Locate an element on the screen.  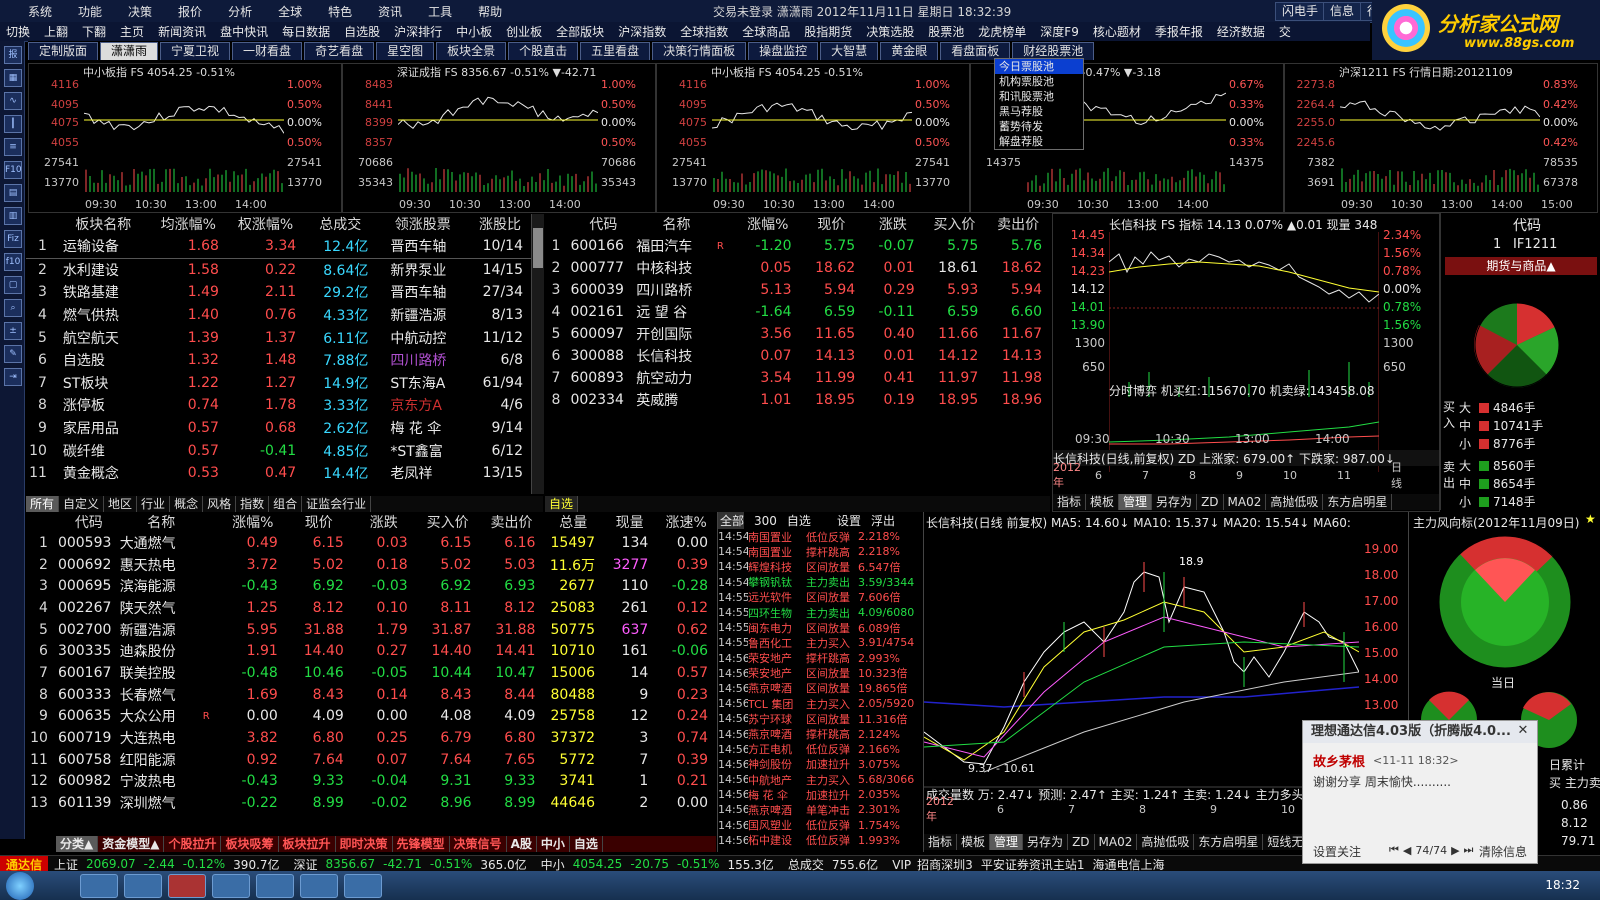
alert-tab: 设置 is located at coordinates (848, 520).